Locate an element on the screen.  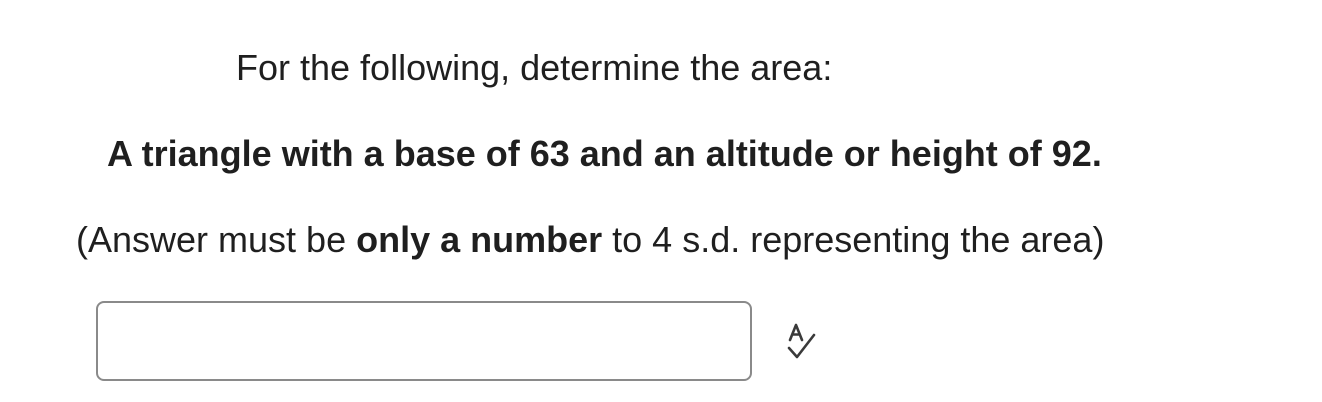
spellcheck-icon is located at coordinates (806, 343).